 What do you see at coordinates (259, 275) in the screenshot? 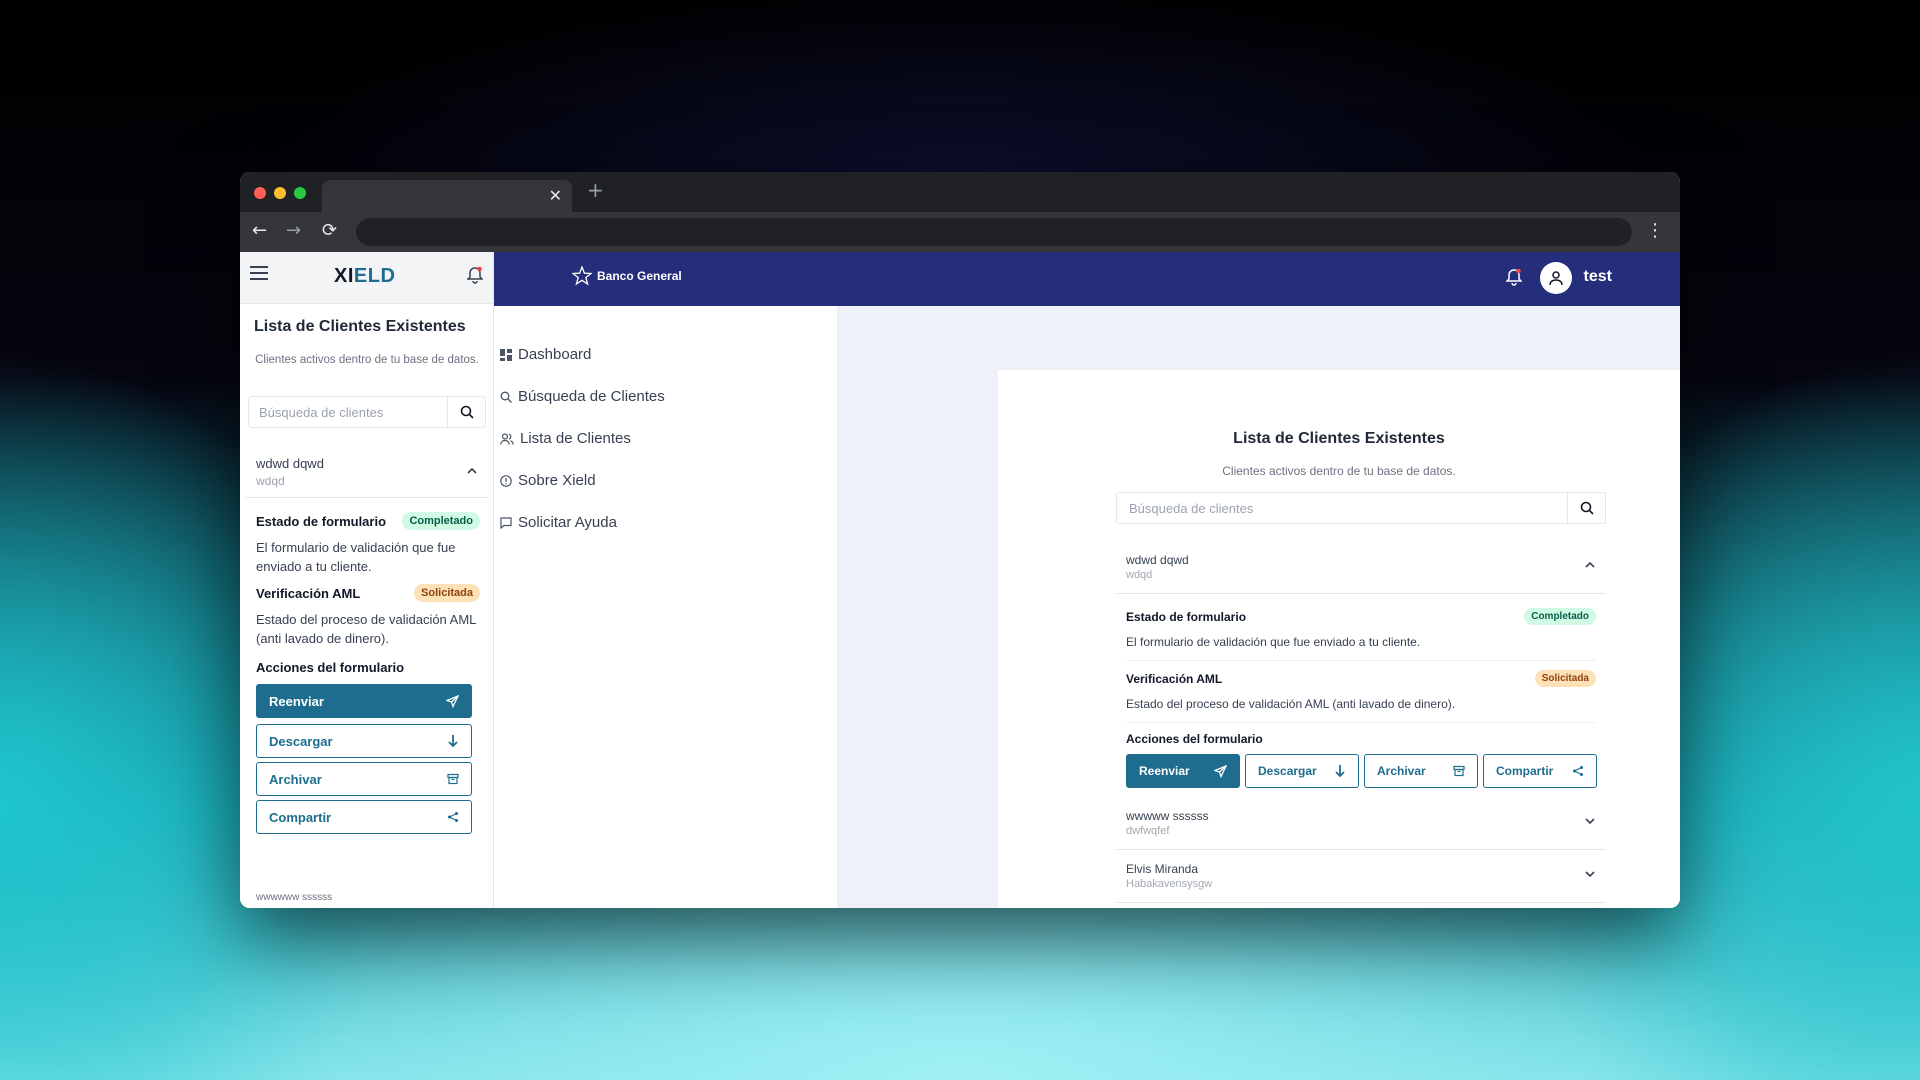
I see `hamburger-menu-icon` at bounding box center [259, 275].